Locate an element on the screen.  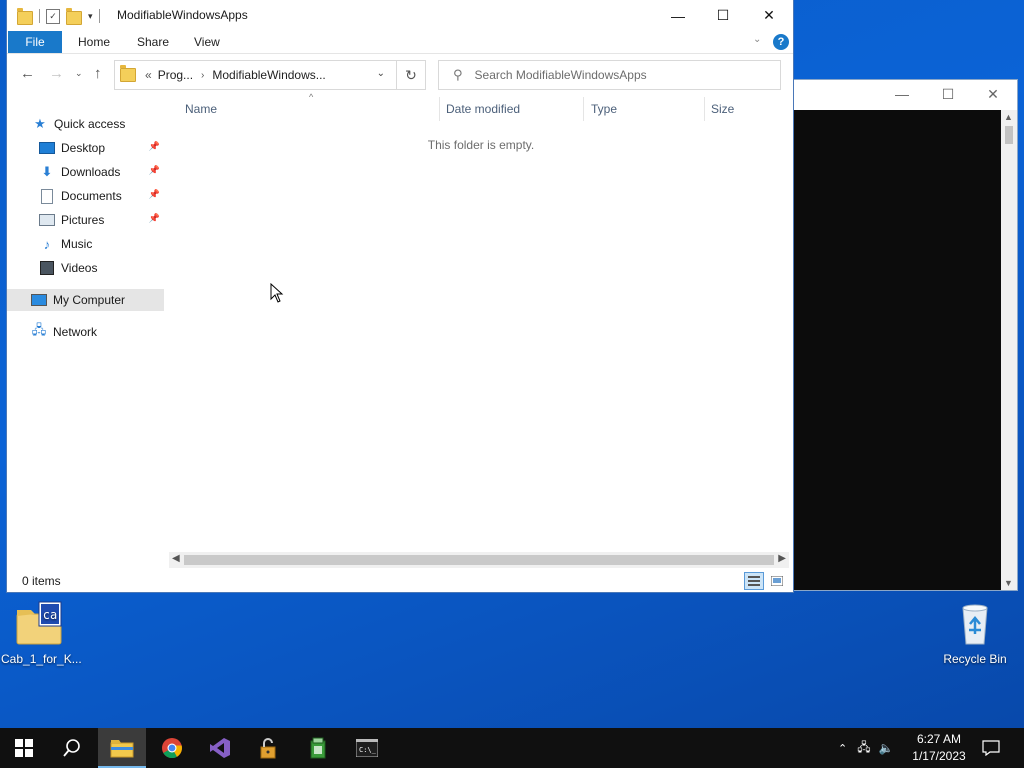
notification-icon is located at coordinates (991, 748).